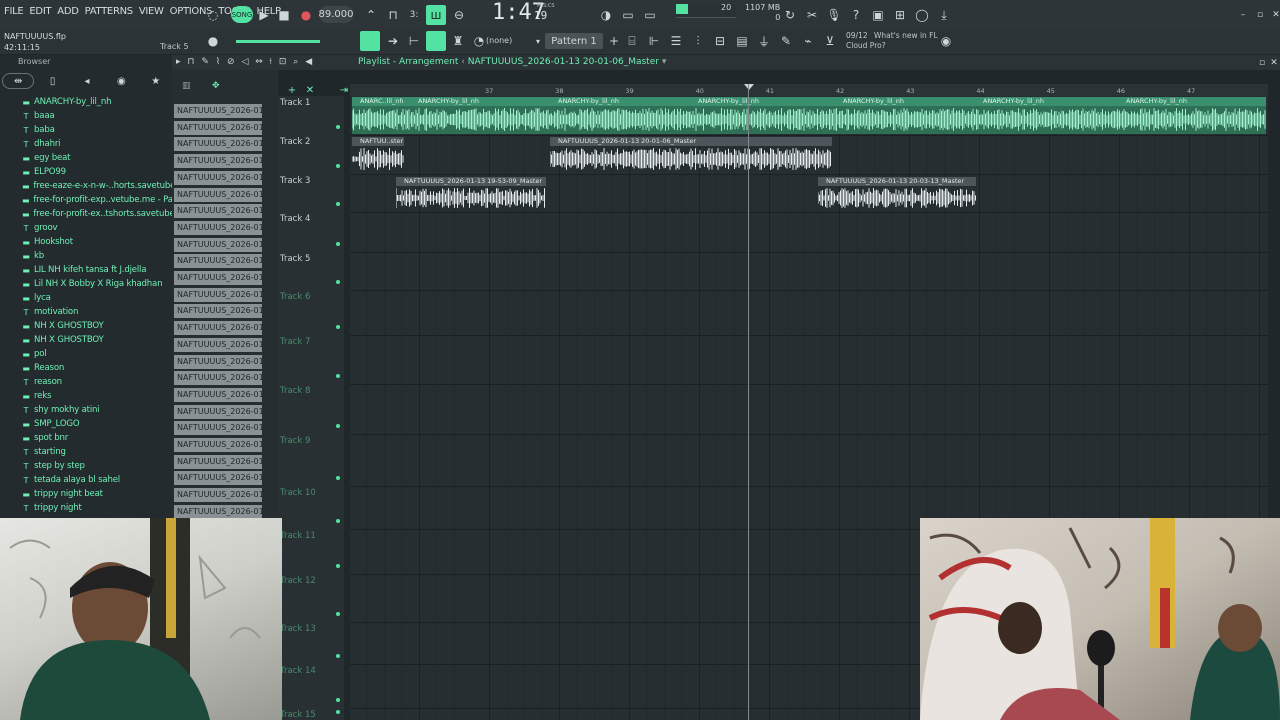 The width and height of the screenshot is (1280, 720). What do you see at coordinates (97, 284) in the screenshot?
I see `browser-item: ▬ Lil NH X Bobby X Riga khadhan` at bounding box center [97, 284].